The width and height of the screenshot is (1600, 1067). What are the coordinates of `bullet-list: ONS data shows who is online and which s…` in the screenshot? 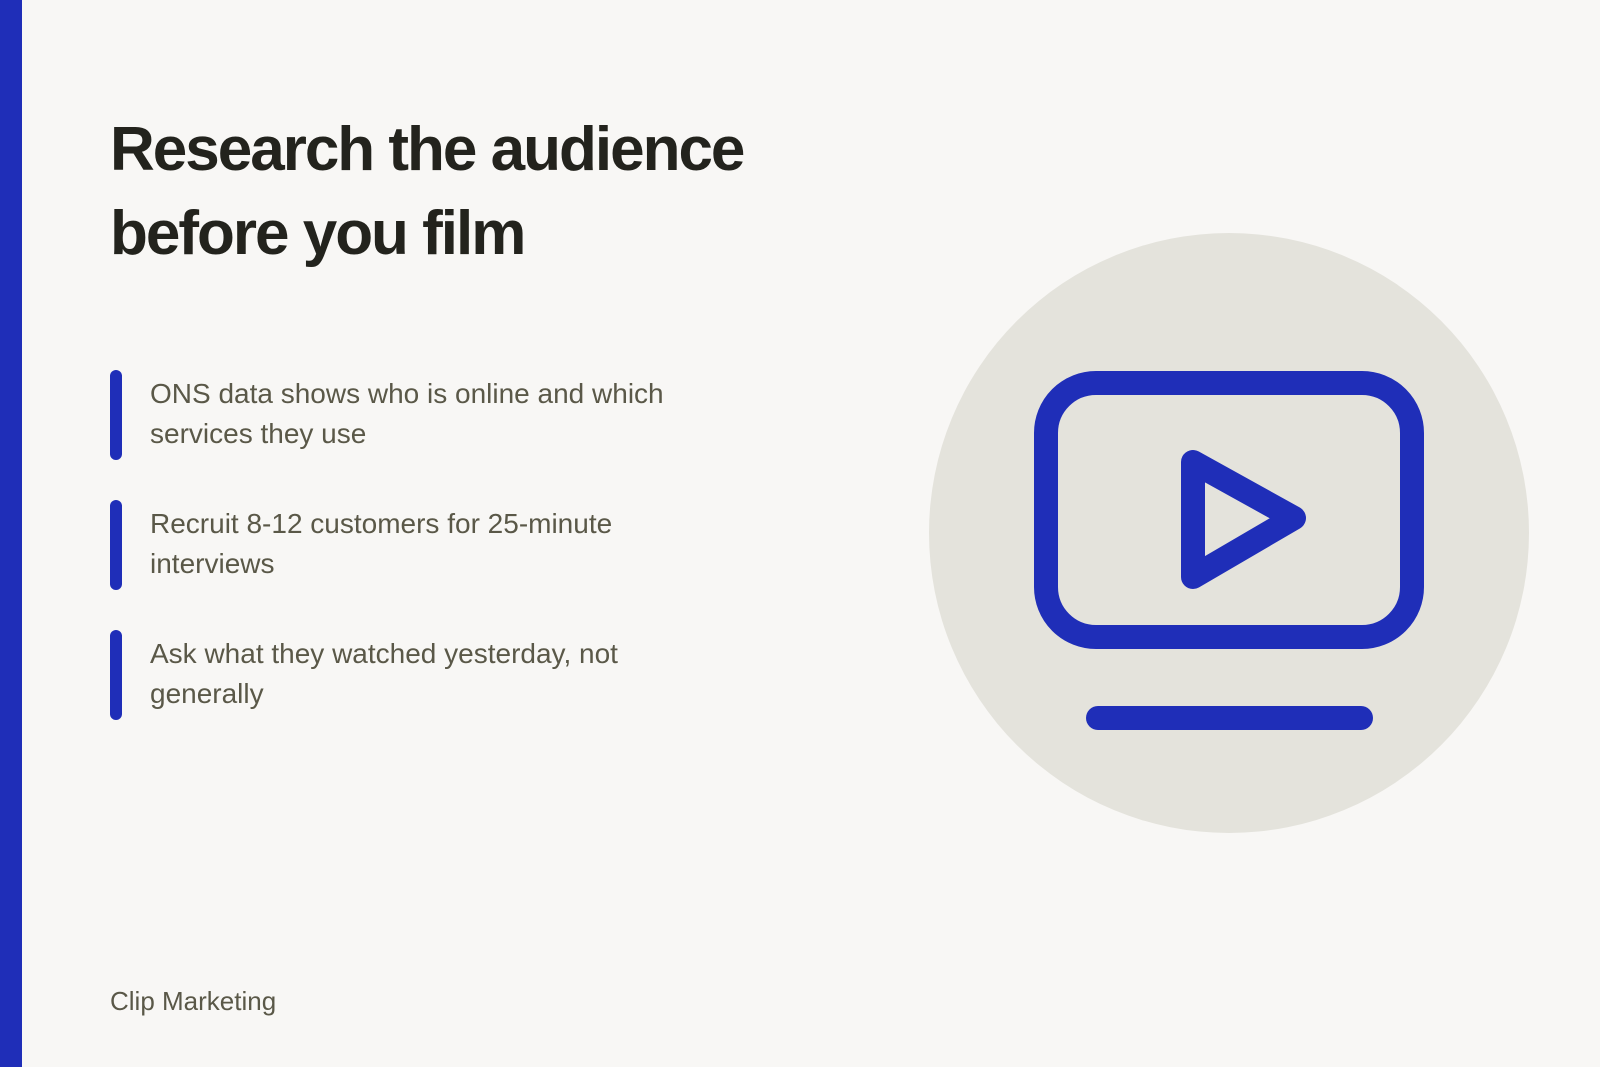 It's located at (420, 565).